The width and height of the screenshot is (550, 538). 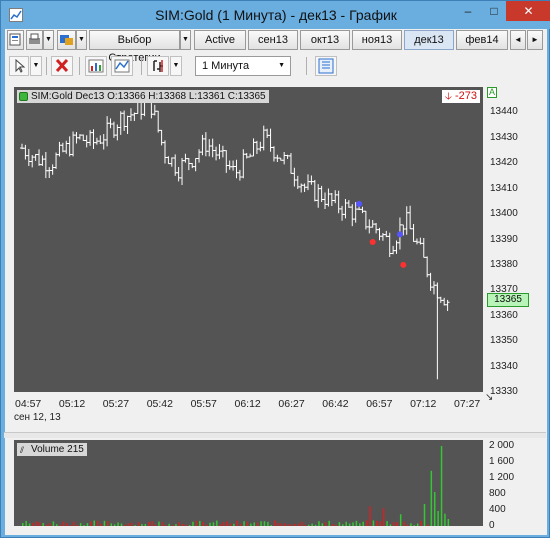 What do you see at coordinates (518, 40) in the screenshot?
I see `tabs-prev-button: ◄` at bounding box center [518, 40].